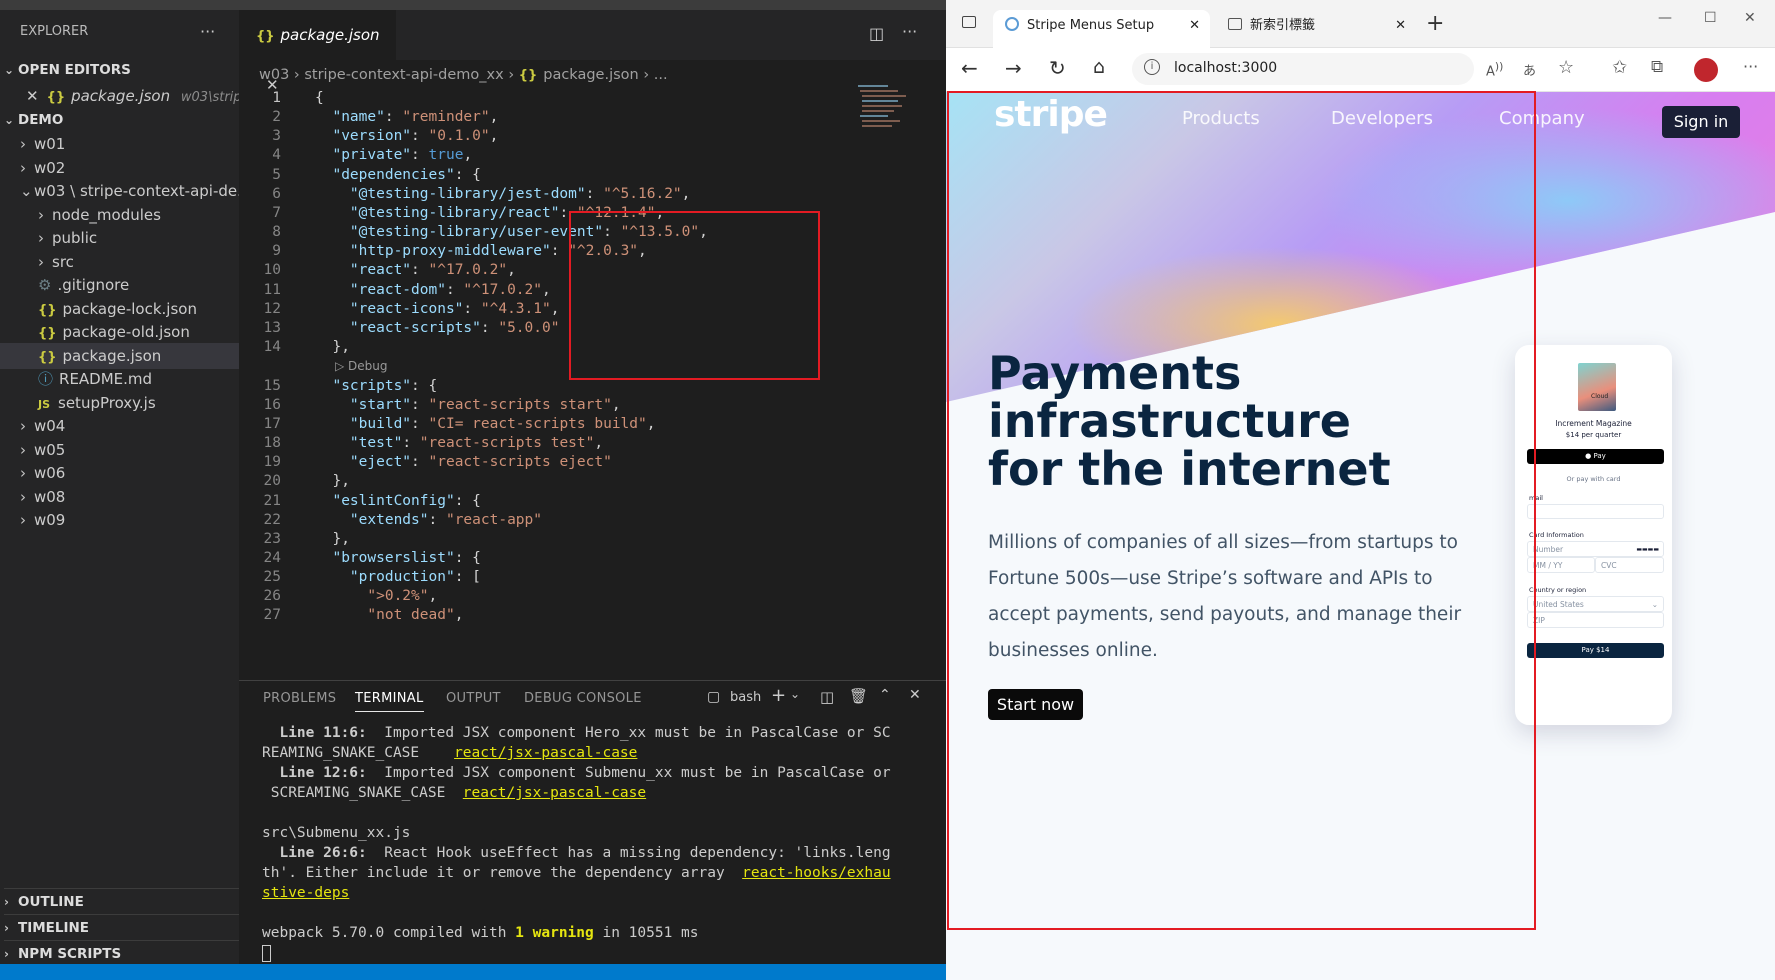 The width and height of the screenshot is (1775, 980). Describe the element at coordinates (361, 366) in the screenshot. I see `debug-codelens: ▷ Debug` at that location.